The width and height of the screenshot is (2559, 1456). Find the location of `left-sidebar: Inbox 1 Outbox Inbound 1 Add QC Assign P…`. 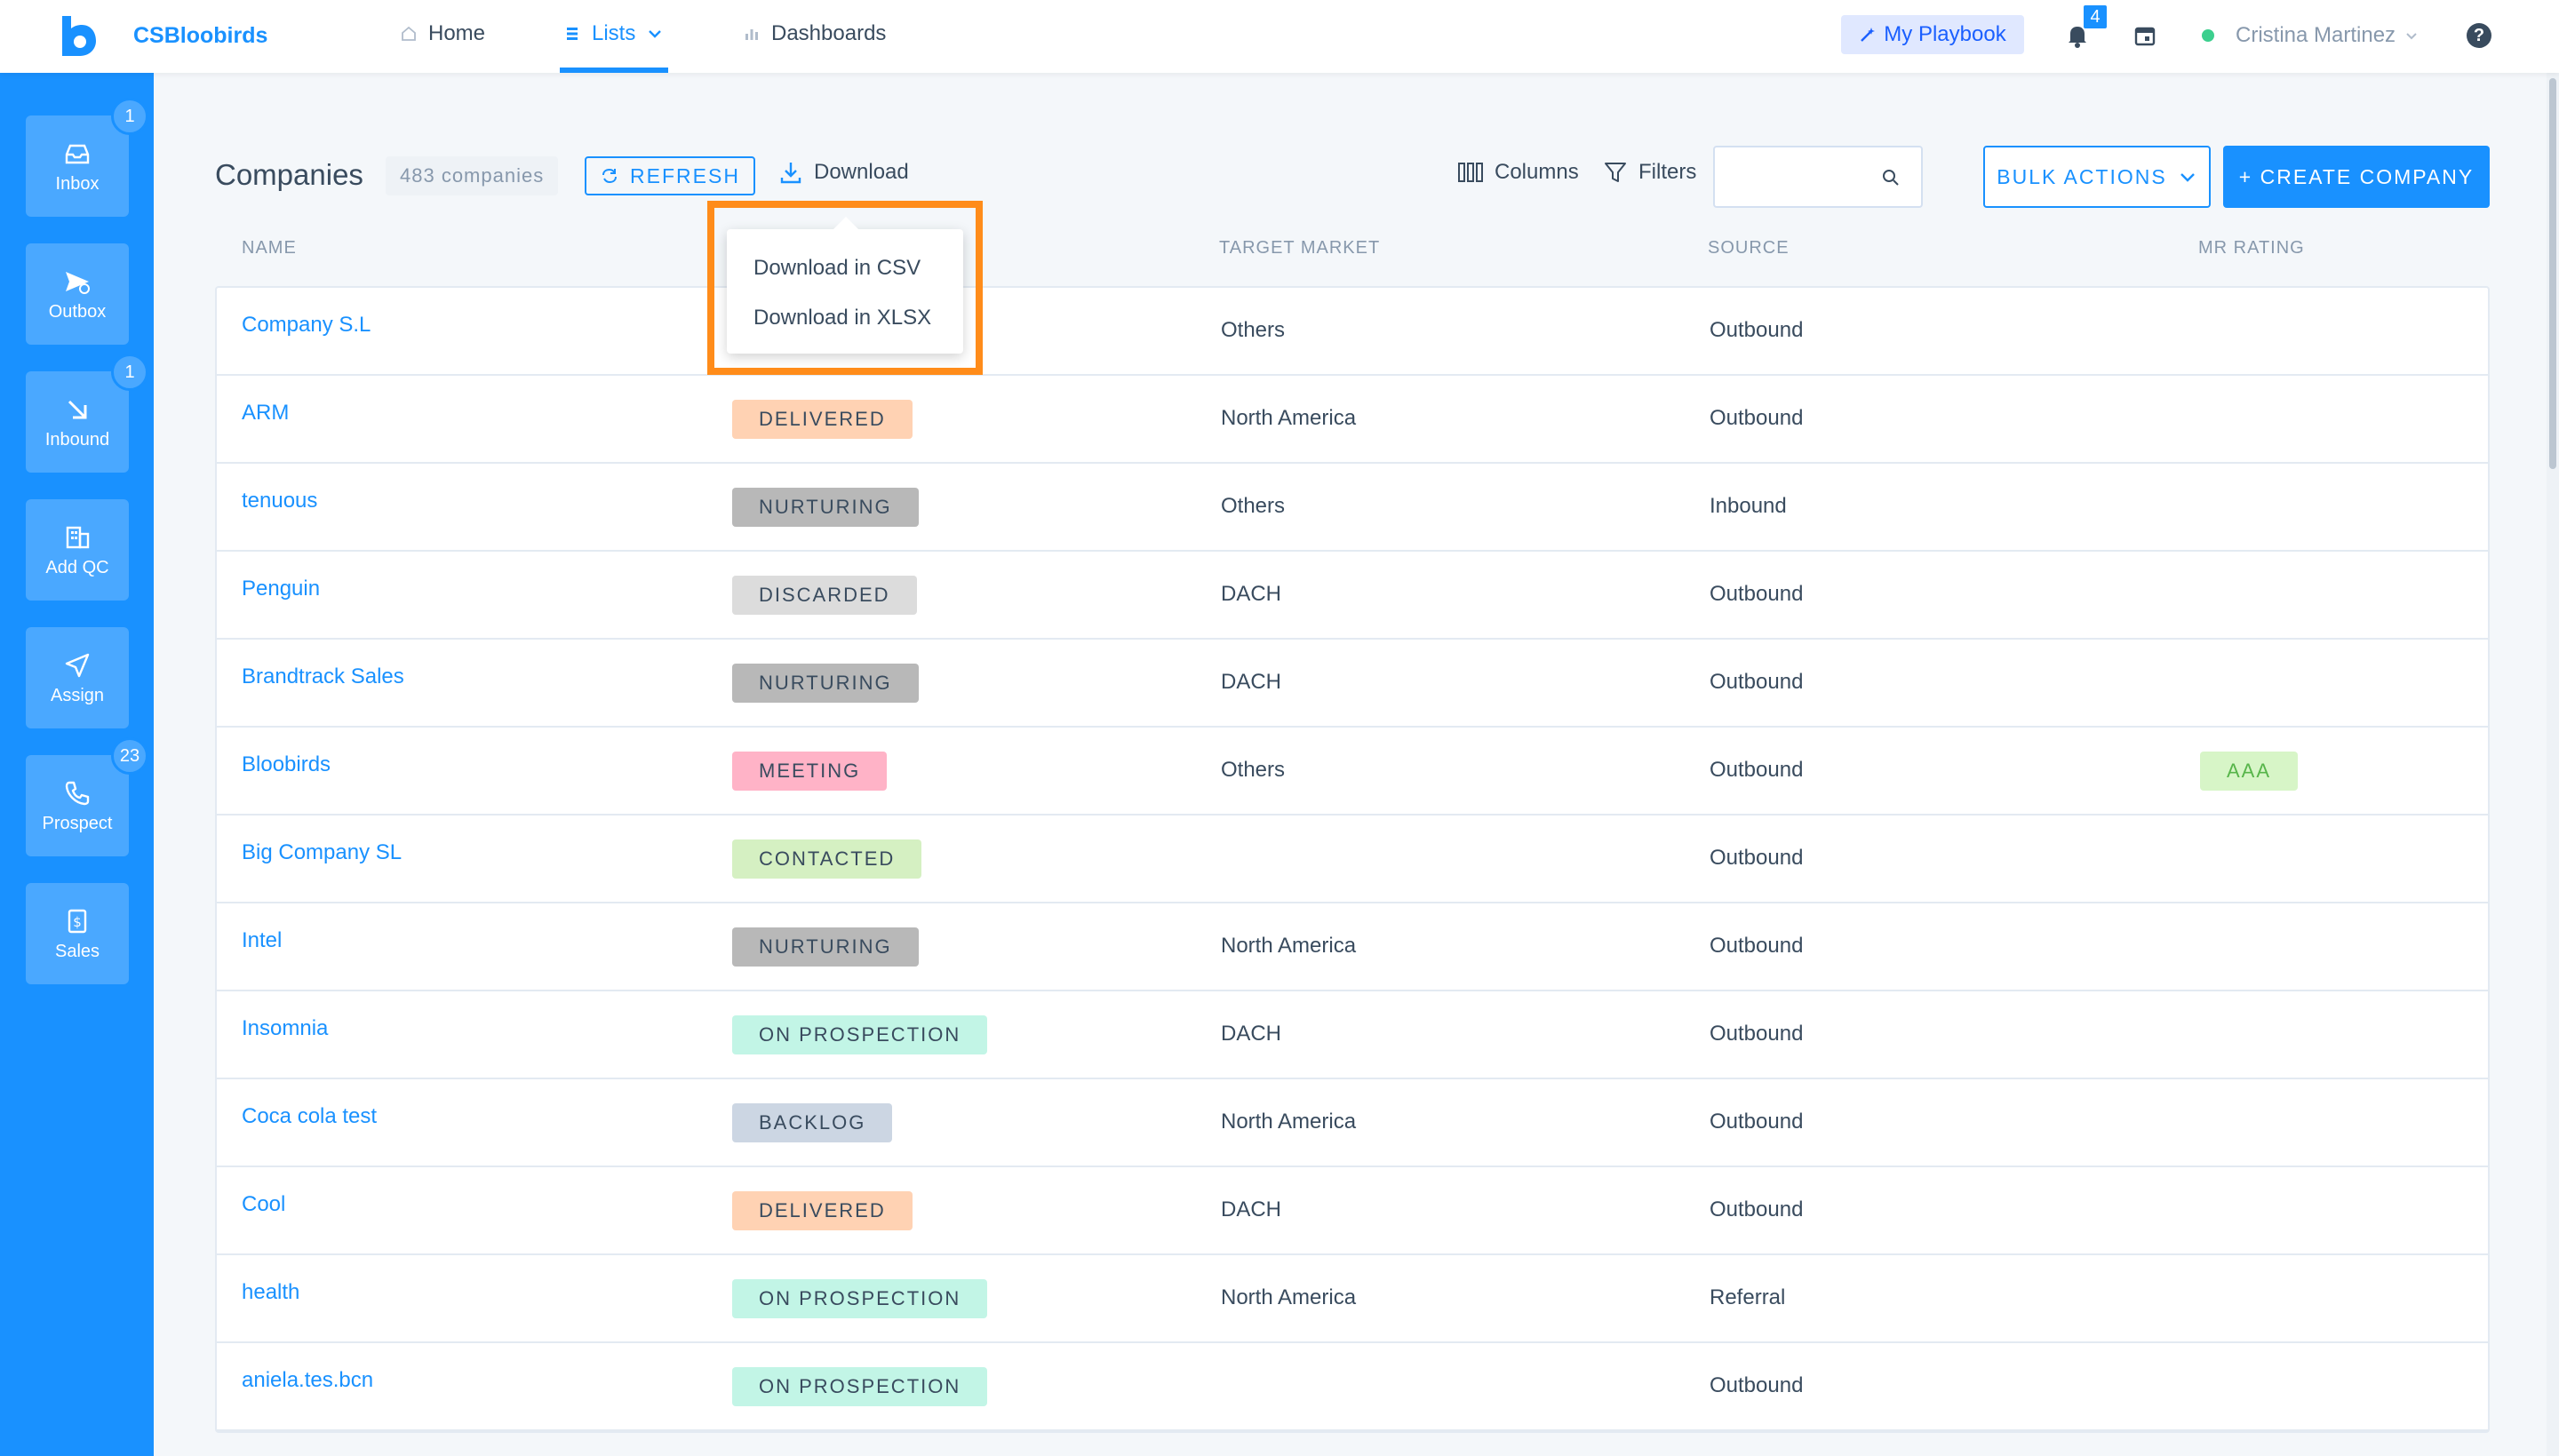

left-sidebar: Inbox 1 Outbox Inbound 1 Add QC Assign P… is located at coordinates (77, 764).